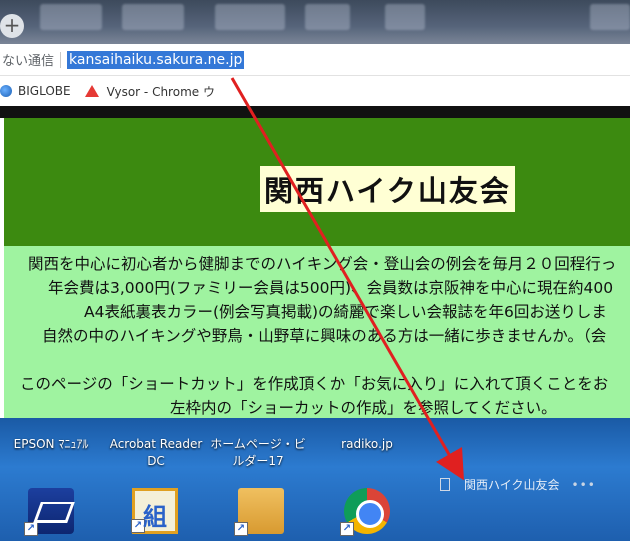 The height and width of the screenshot is (541, 630). Describe the element at coordinates (156, 59) in the screenshot. I see `url-text: kansaihaiku.sakura.ne.jp` at that location.